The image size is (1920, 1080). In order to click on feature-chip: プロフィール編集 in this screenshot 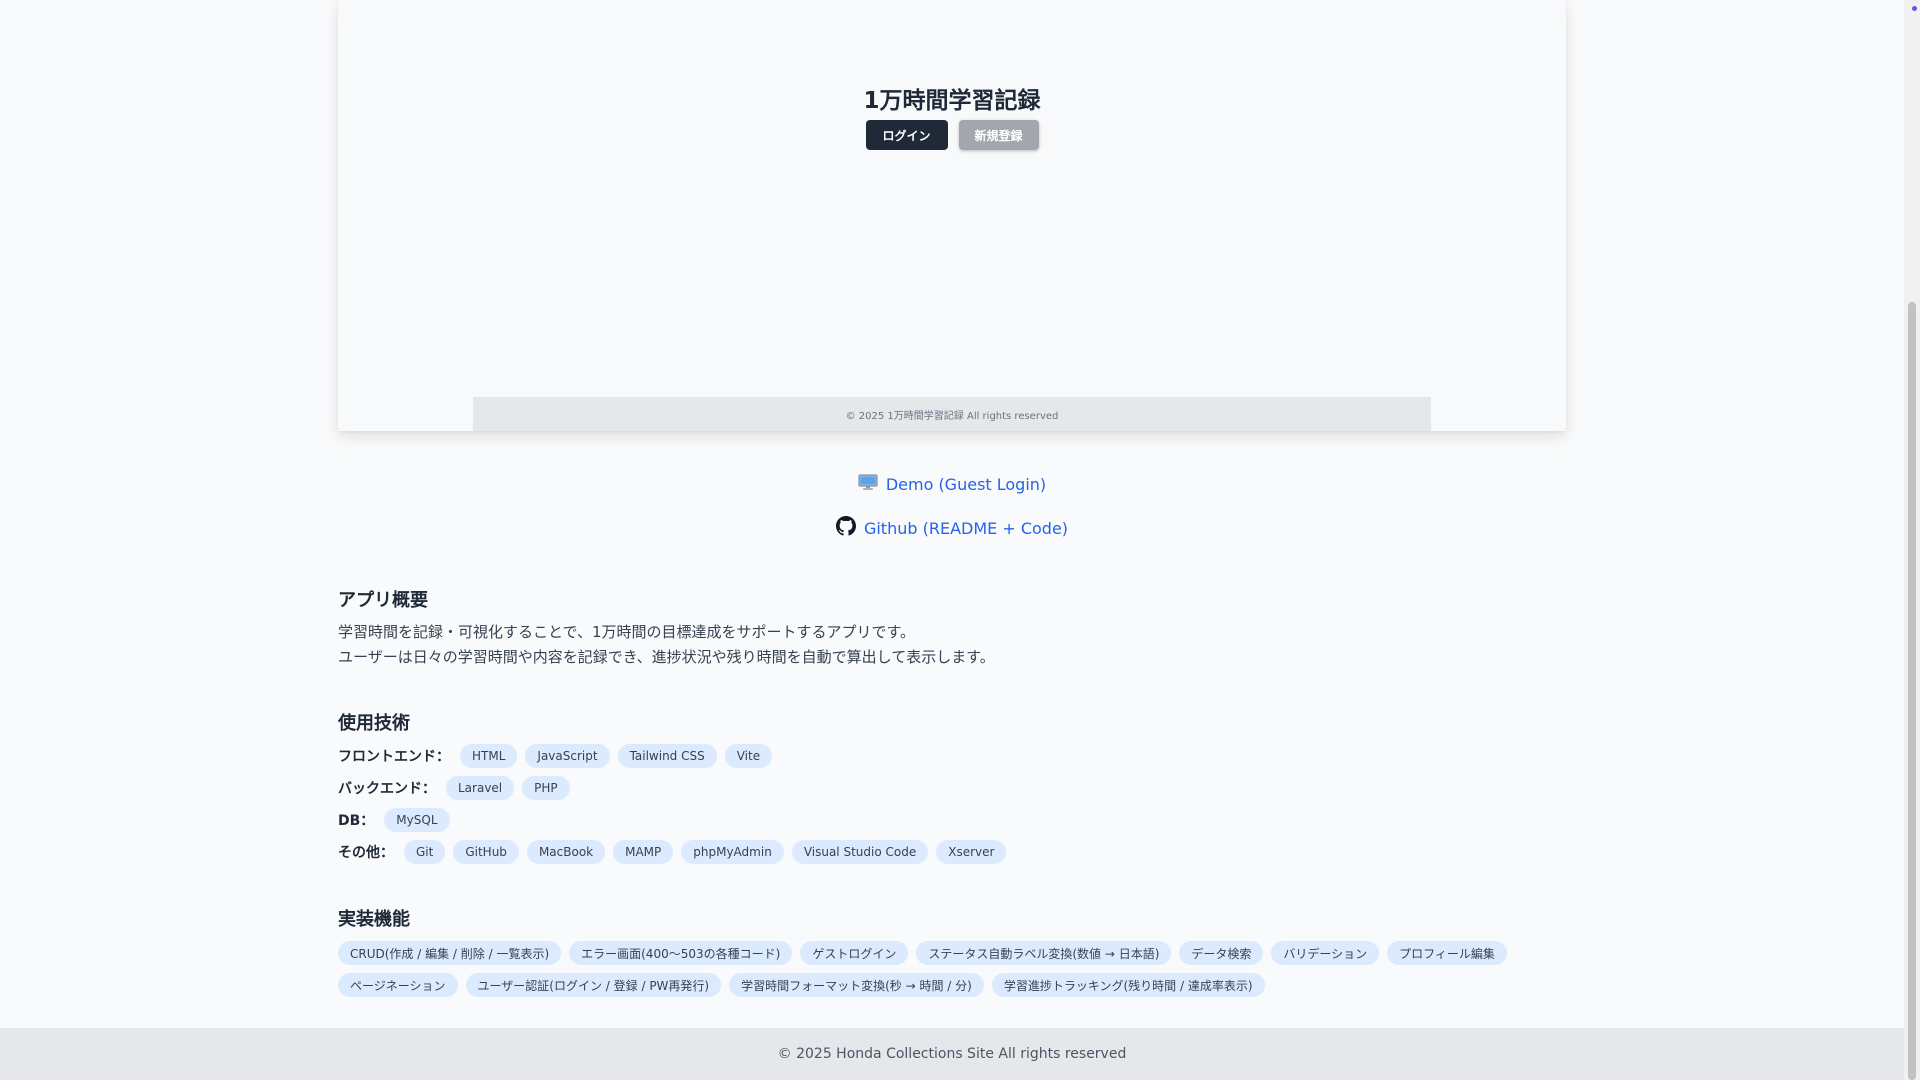, I will do `click(1447, 953)`.